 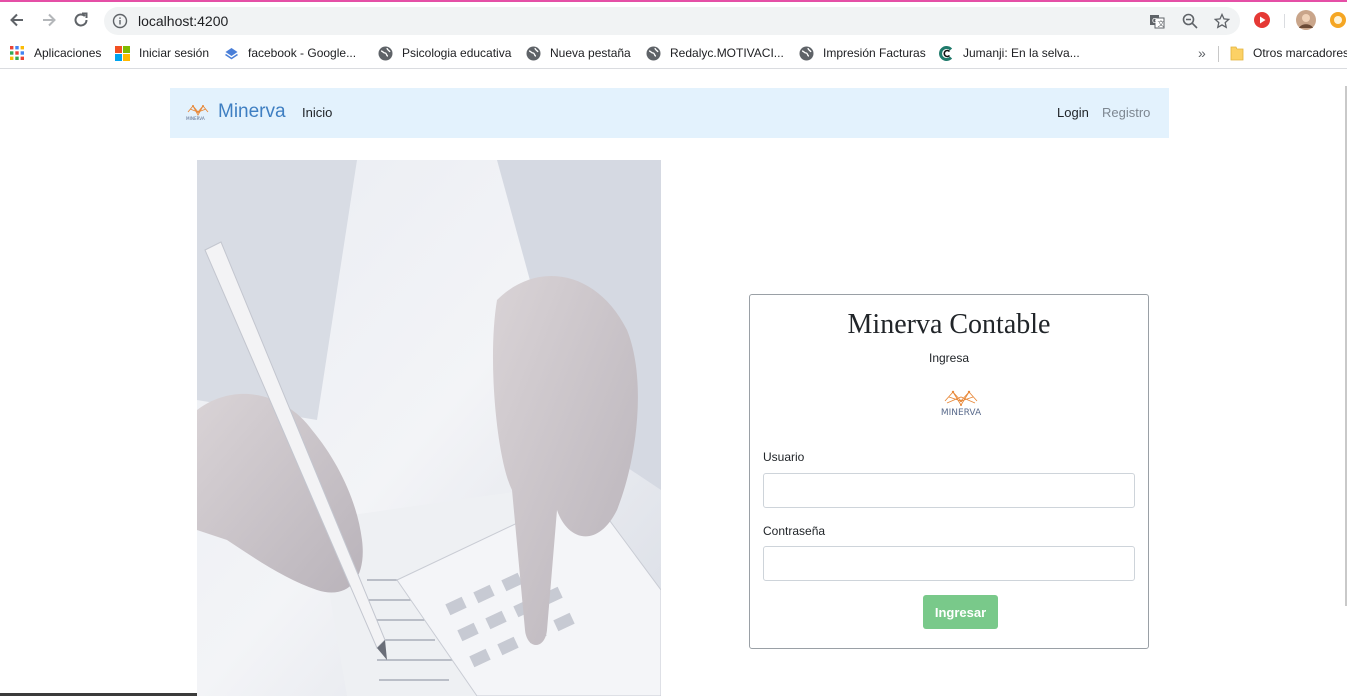 I want to click on orange-badge-icon, so click(x=1338, y=20).